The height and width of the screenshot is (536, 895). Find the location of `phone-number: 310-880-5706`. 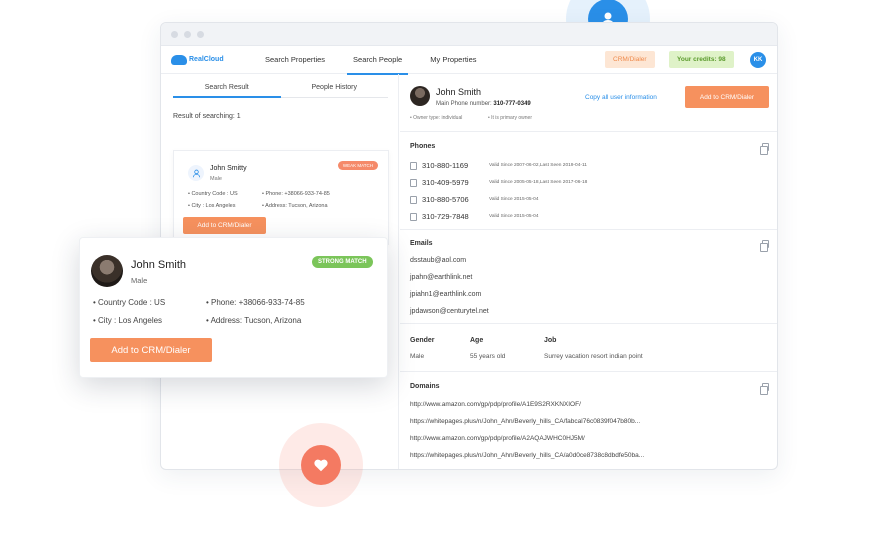

phone-number: 310-880-5706 is located at coordinates (455, 199).